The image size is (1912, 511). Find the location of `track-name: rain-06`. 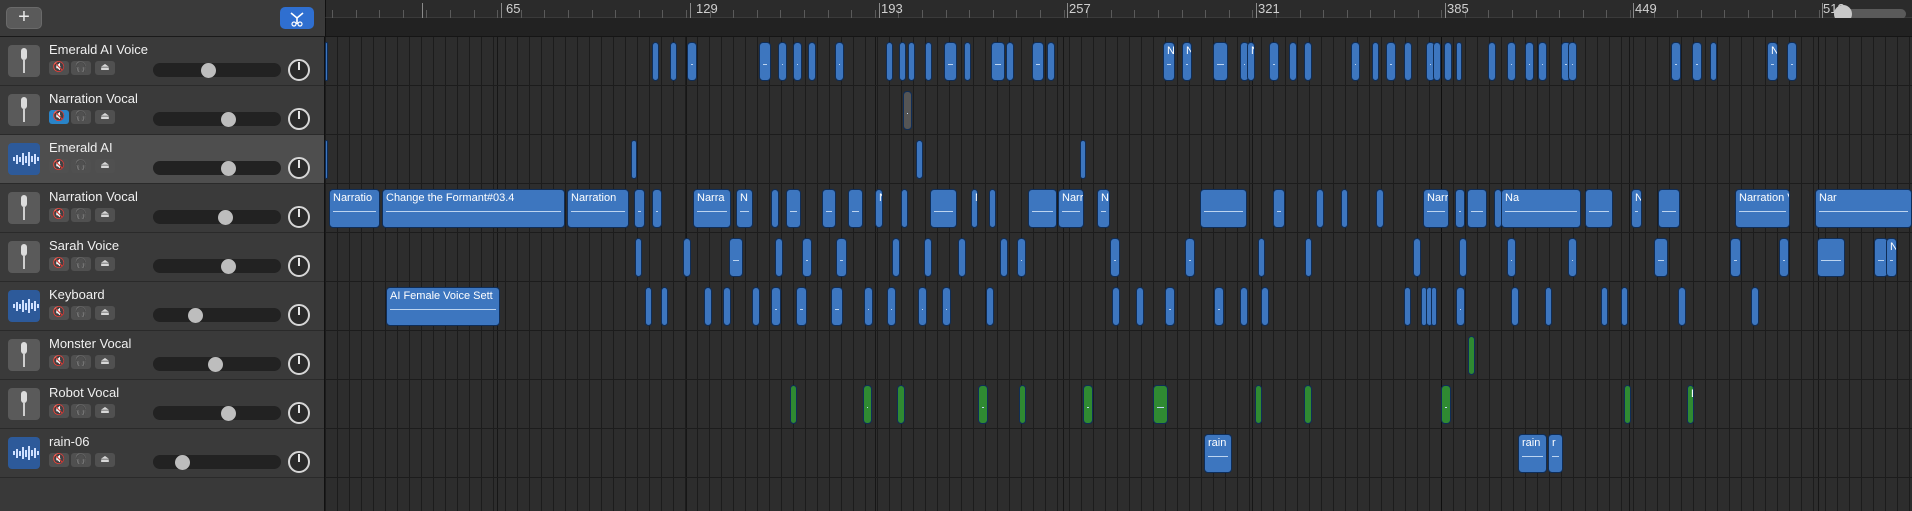

track-name: rain-06 is located at coordinates (69, 441).